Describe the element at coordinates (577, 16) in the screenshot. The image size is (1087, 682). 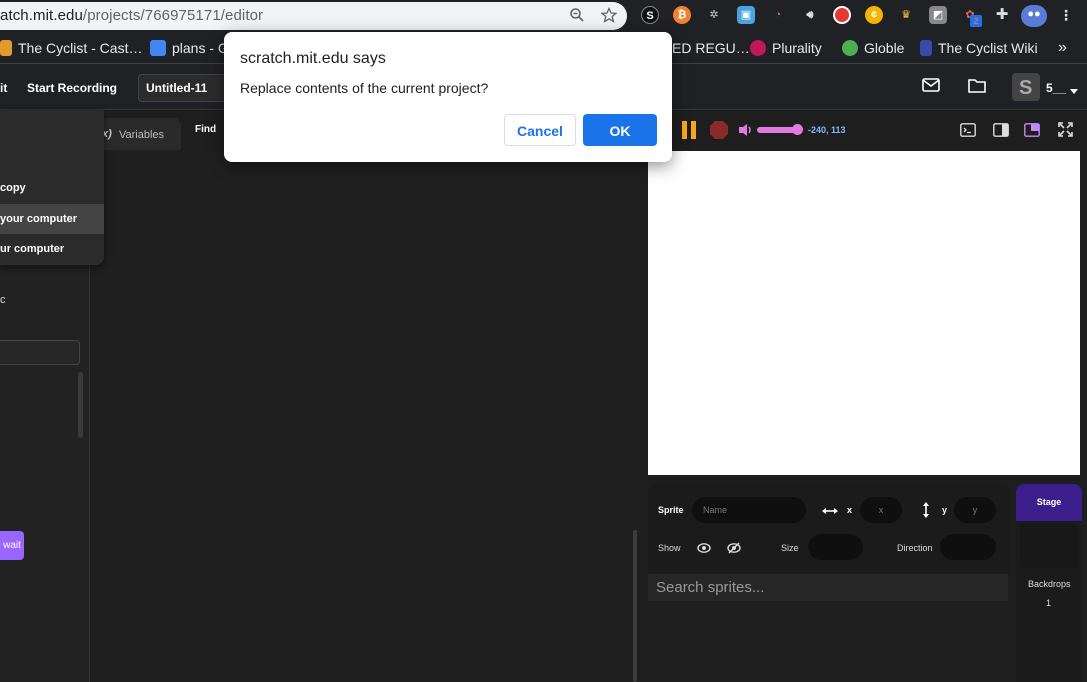
I see `zoom-icon` at that location.